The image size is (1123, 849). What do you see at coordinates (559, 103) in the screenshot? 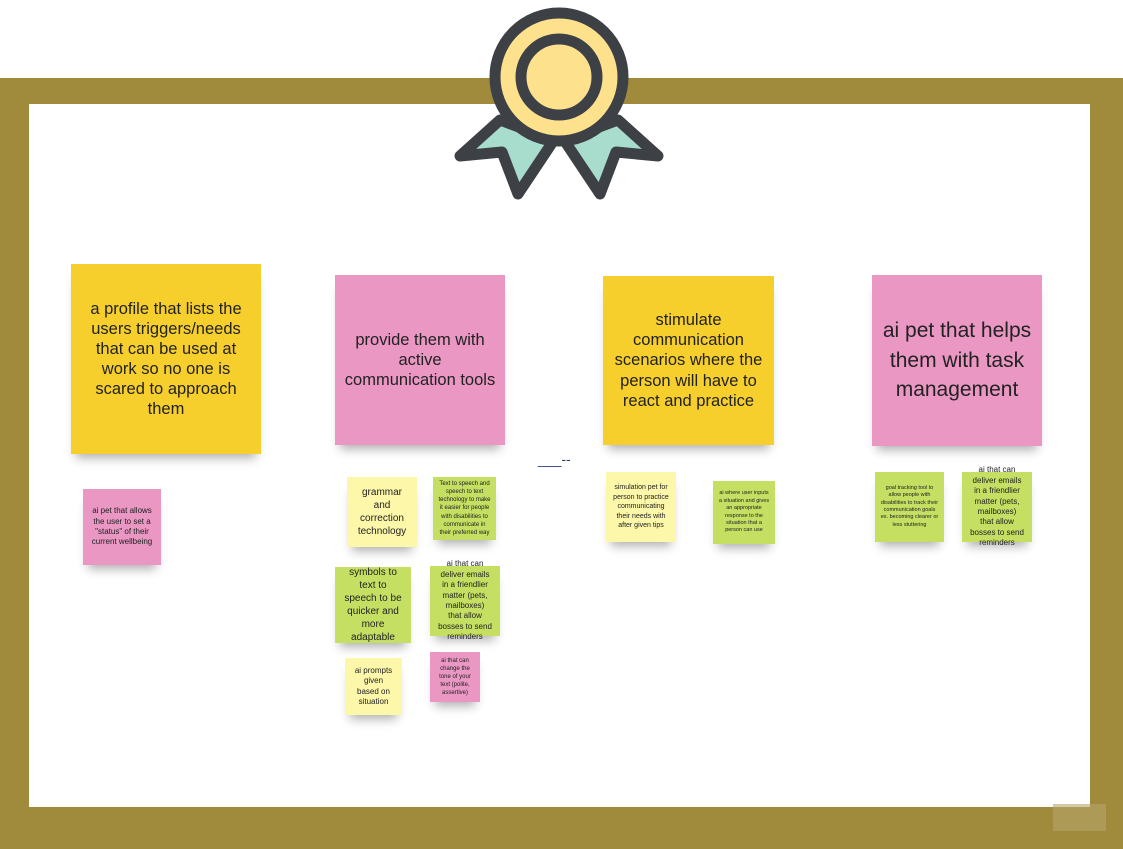
I see `award-ribbon-icon` at bounding box center [559, 103].